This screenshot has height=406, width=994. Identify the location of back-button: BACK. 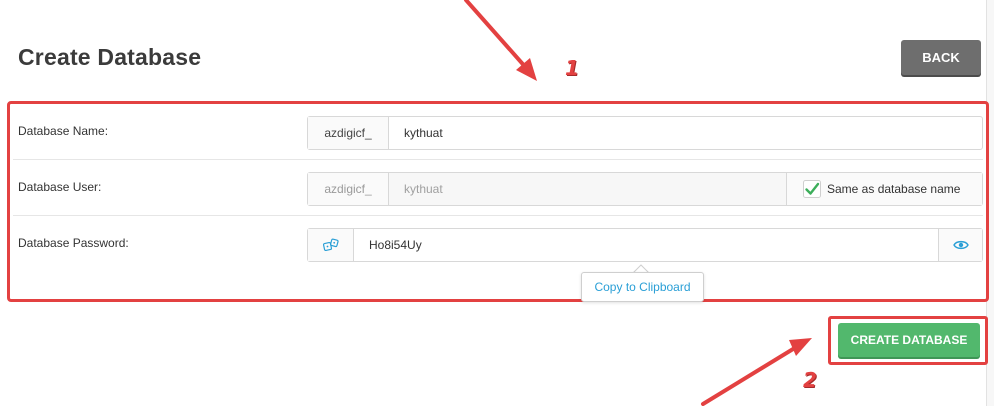
(941, 57).